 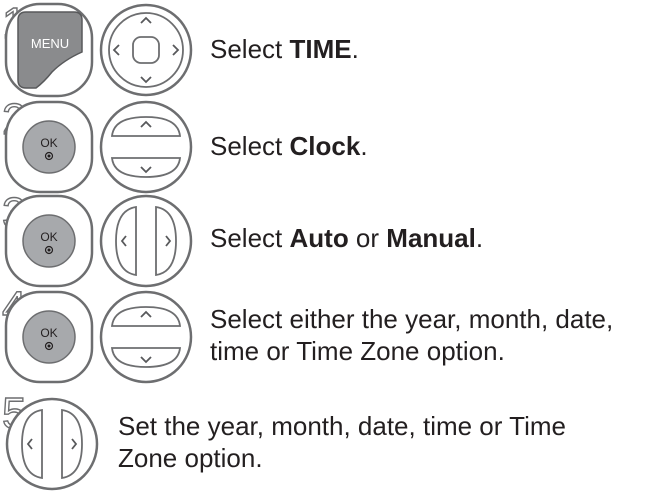 I want to click on step-5-line-2: Zone option., so click(x=190, y=458).